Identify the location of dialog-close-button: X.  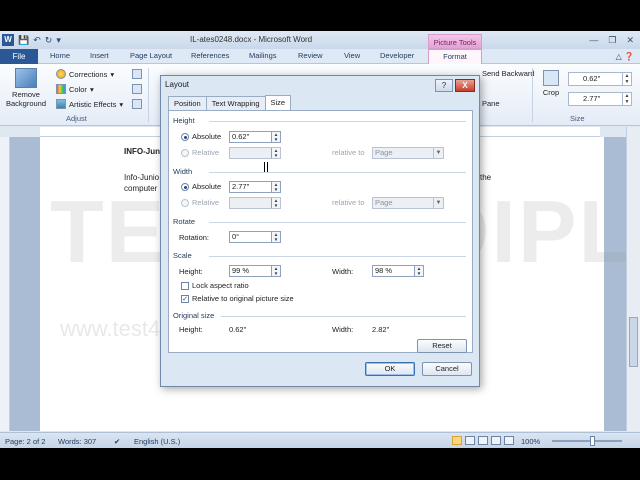
(465, 85).